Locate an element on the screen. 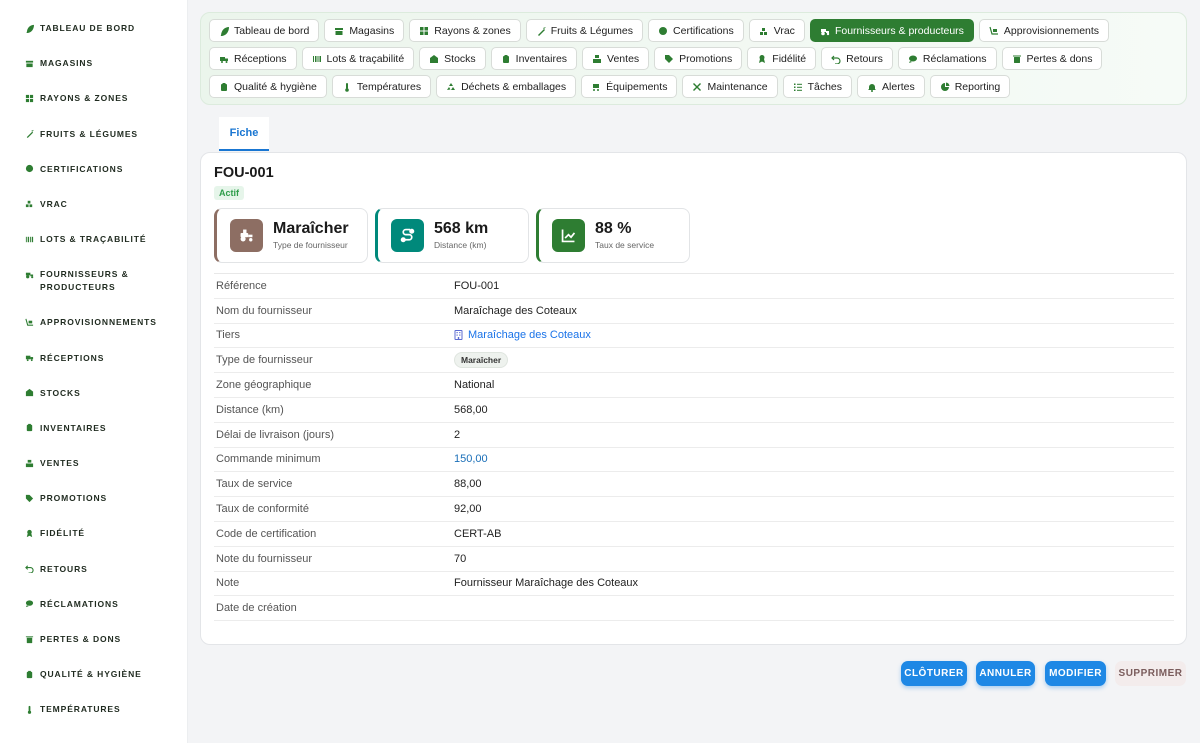 This screenshot has width=1200, height=743. modifier-button: MODIFIER is located at coordinates (1075, 673).